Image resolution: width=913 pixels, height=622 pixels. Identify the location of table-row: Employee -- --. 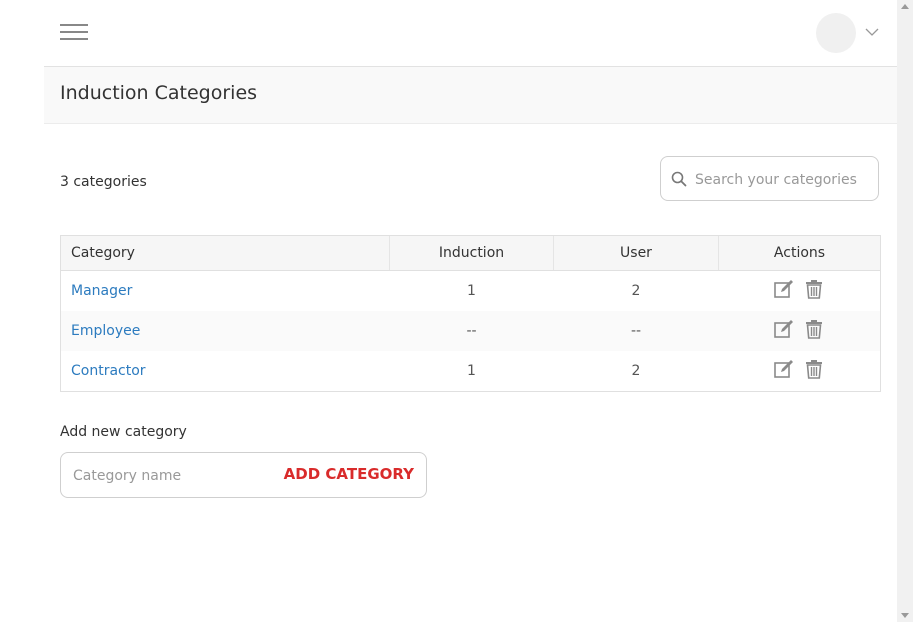
(470, 331).